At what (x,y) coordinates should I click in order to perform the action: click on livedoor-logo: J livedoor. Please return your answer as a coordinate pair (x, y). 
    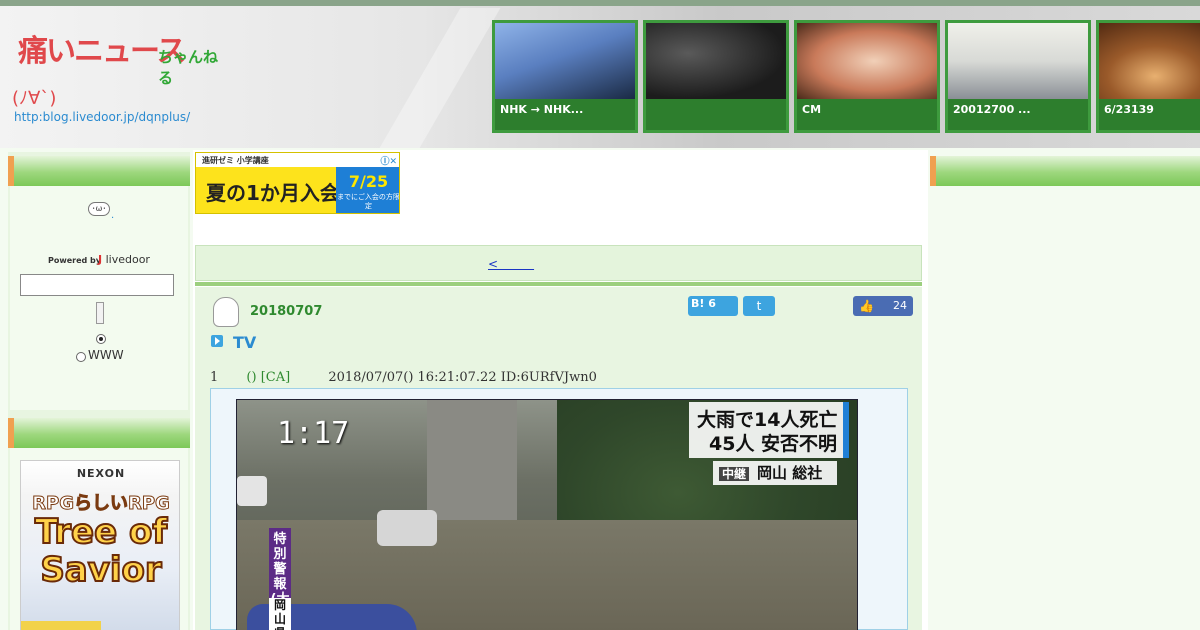
    Looking at the image, I should click on (124, 259).